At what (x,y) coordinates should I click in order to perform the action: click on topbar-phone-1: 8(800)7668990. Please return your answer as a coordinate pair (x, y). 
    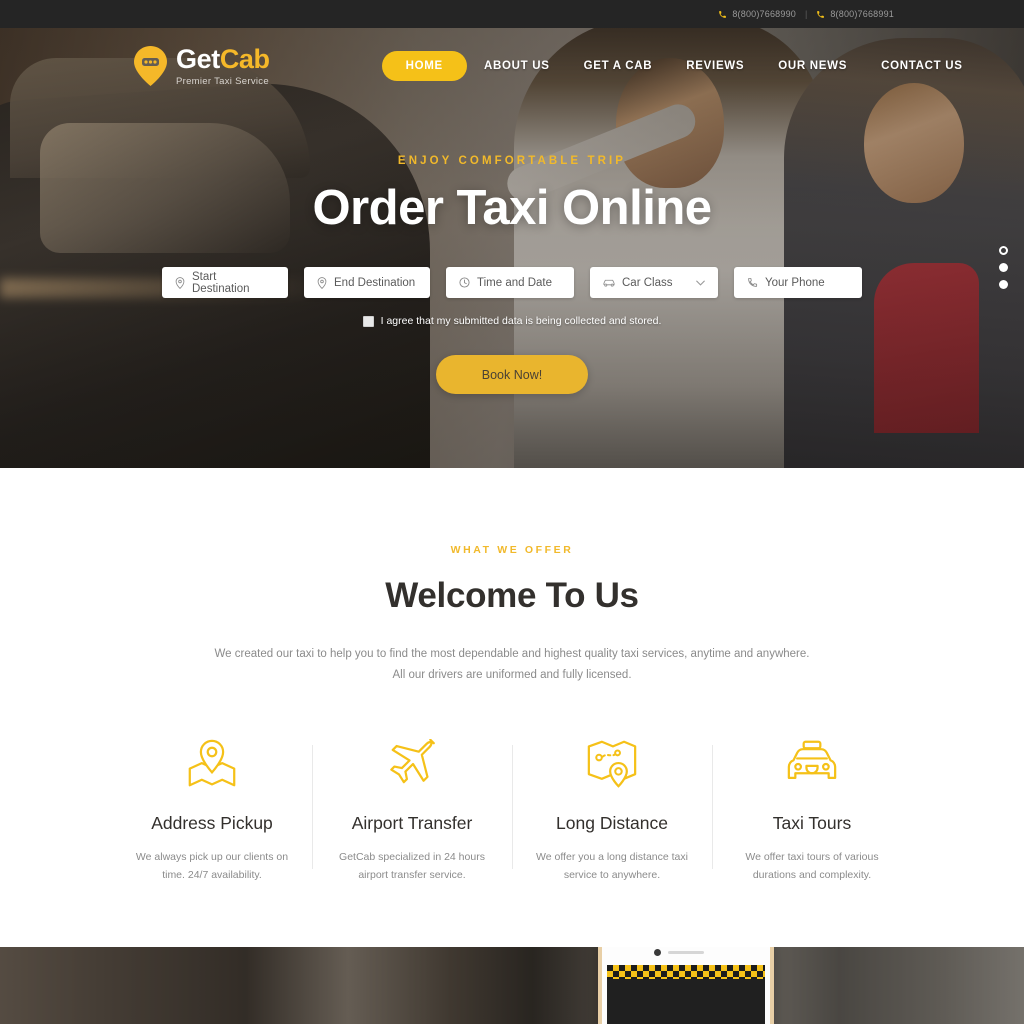
    Looking at the image, I should click on (757, 14).